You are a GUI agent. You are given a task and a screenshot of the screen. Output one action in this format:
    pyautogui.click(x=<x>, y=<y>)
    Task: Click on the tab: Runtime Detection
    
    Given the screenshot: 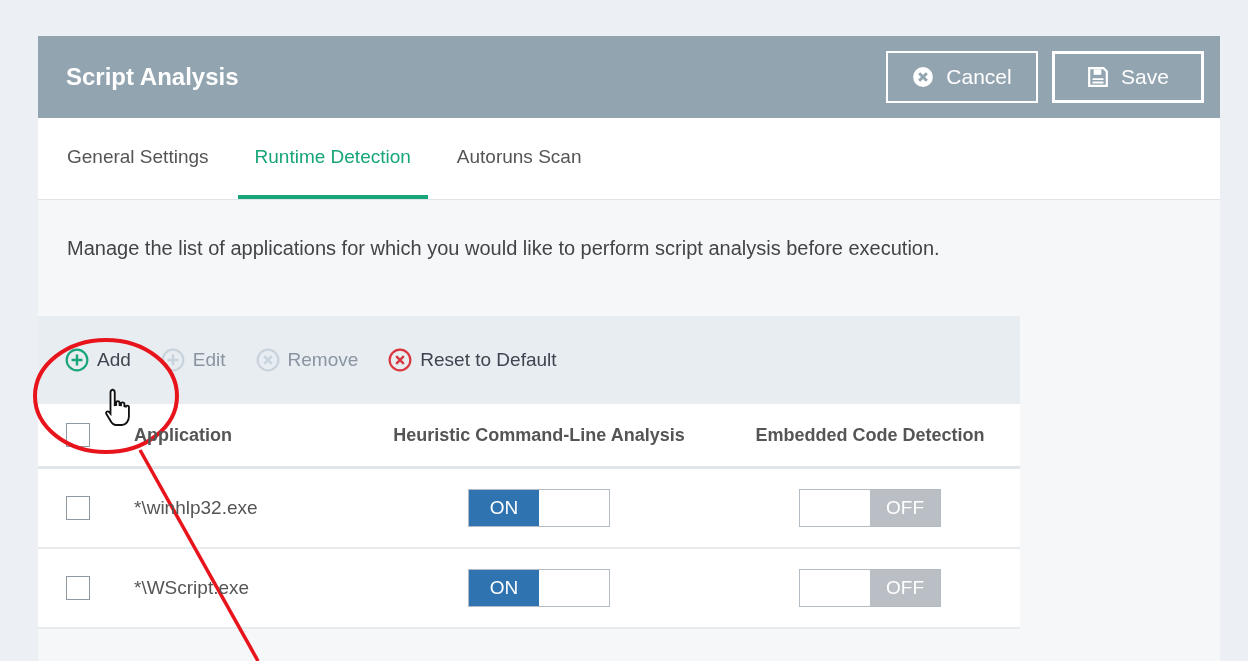 What is the action you would take?
    pyautogui.click(x=332, y=158)
    